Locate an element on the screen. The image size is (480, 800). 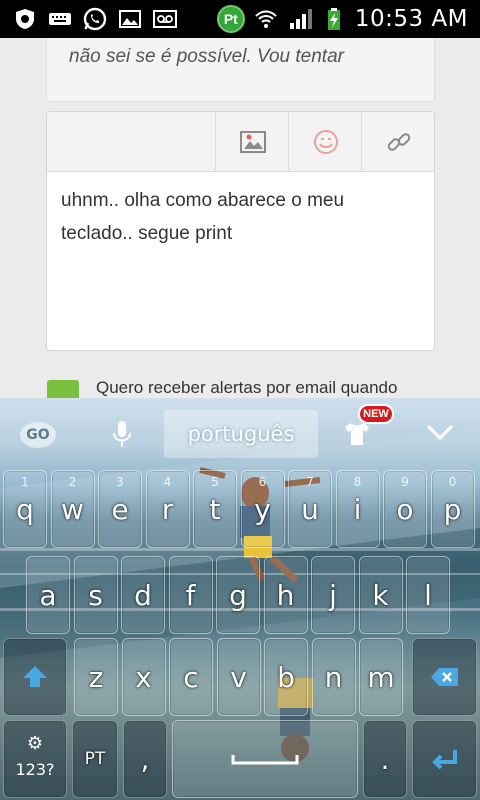
enter-key is located at coordinates (444, 759).